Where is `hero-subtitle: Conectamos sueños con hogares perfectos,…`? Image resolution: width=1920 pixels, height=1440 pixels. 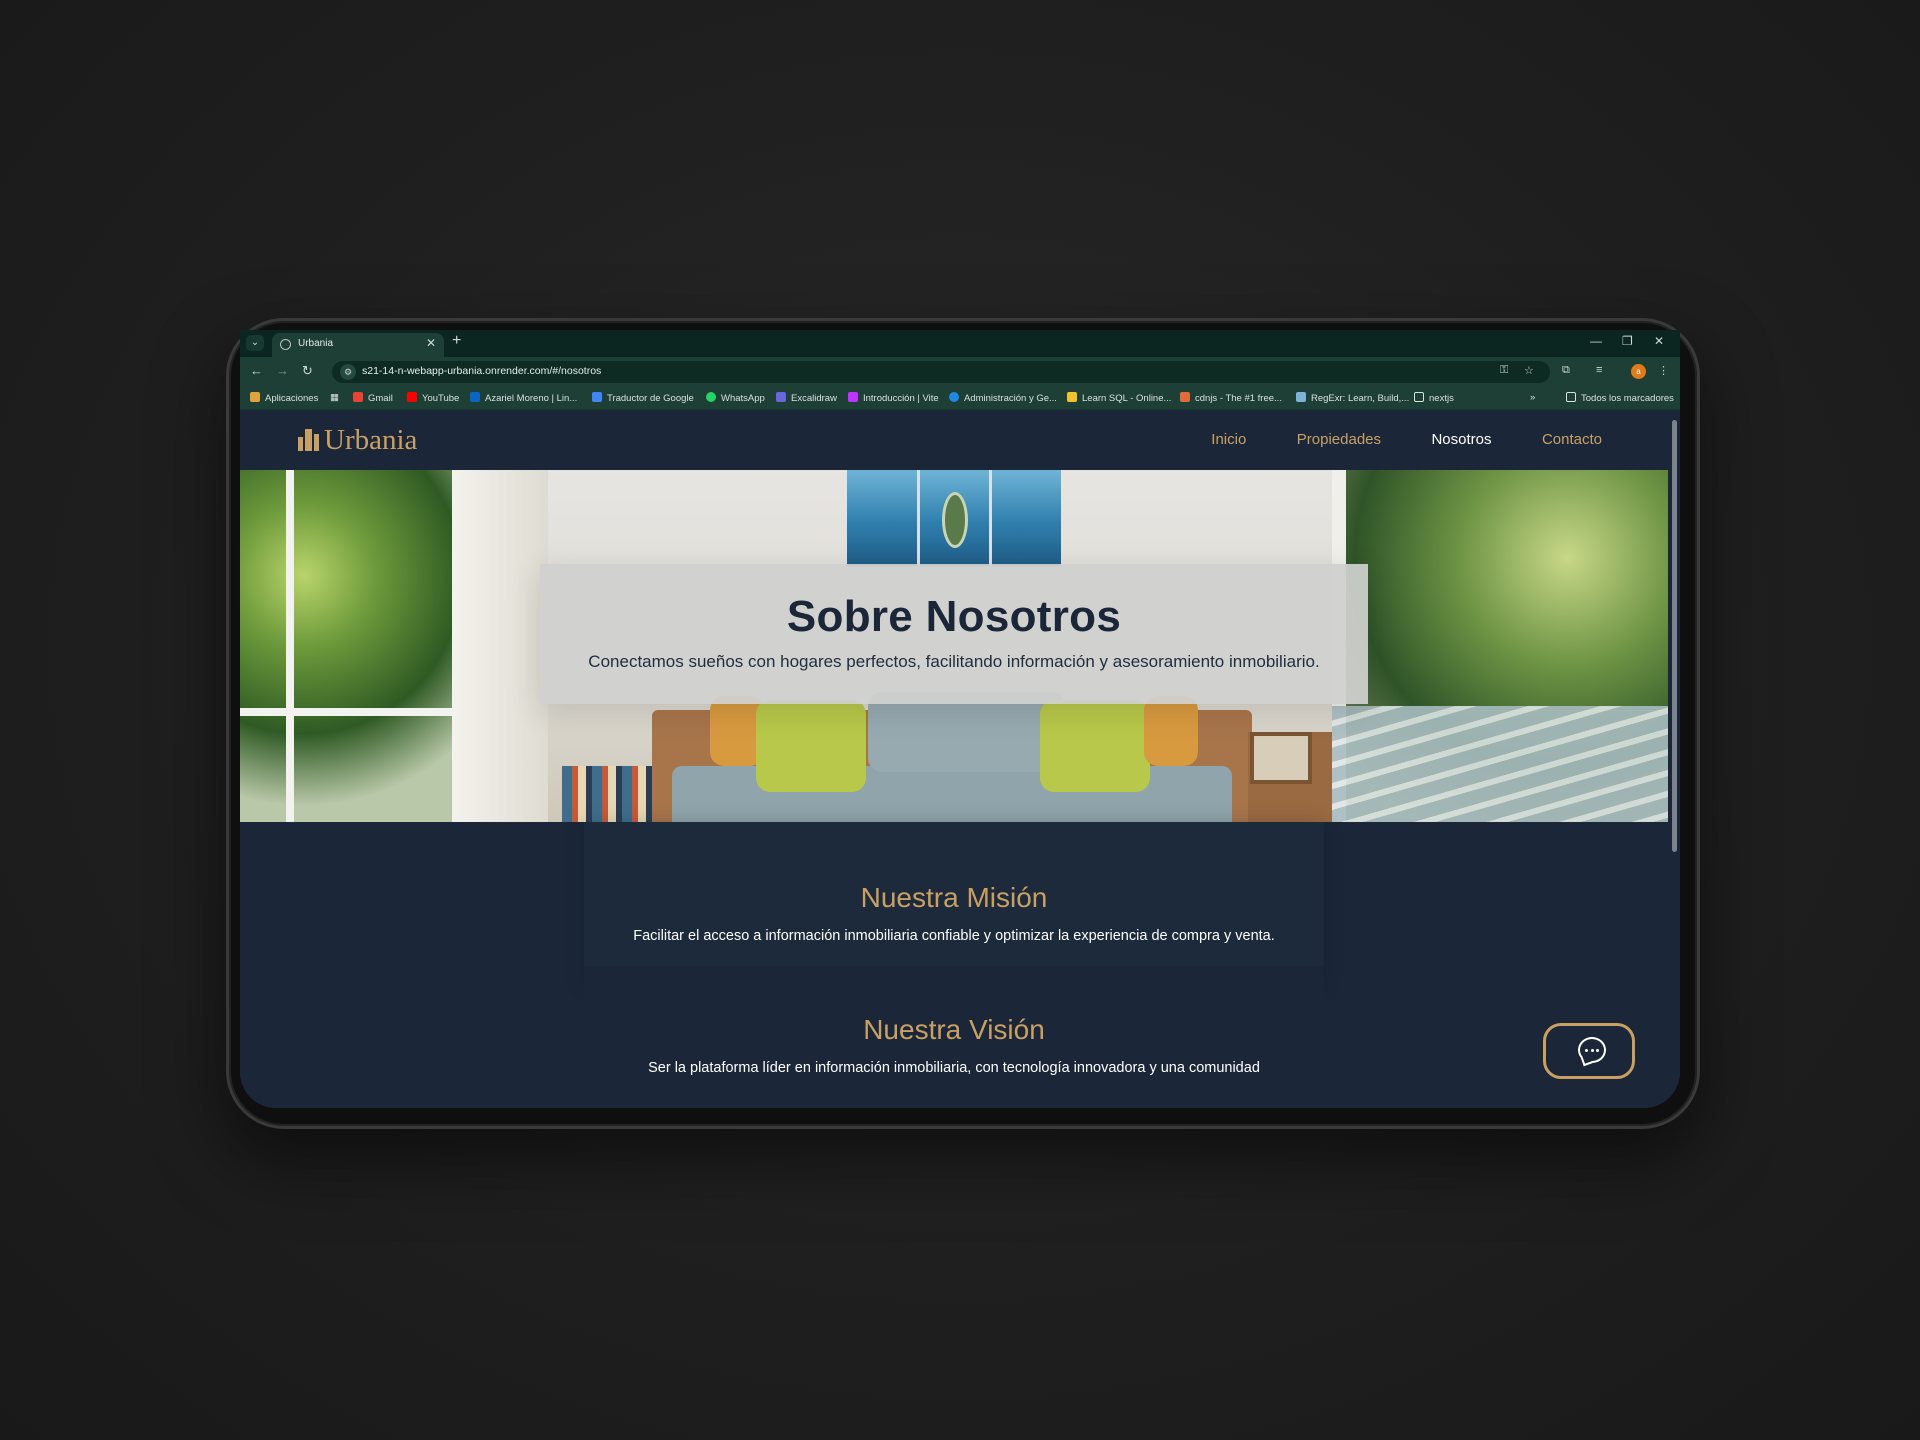
hero-subtitle: Conectamos sueños con hogares perfectos,… is located at coordinates (954, 661).